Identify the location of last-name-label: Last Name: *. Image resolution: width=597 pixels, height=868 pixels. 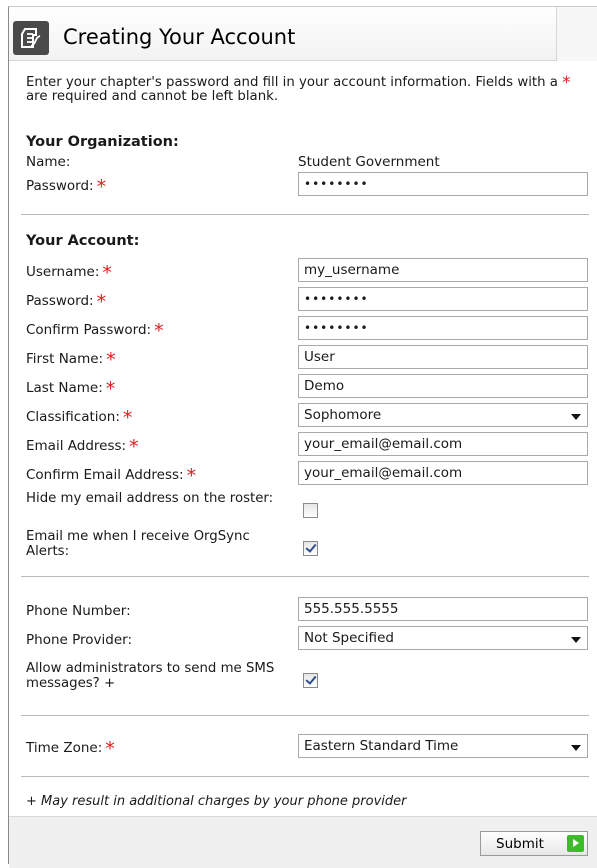
(70, 389).